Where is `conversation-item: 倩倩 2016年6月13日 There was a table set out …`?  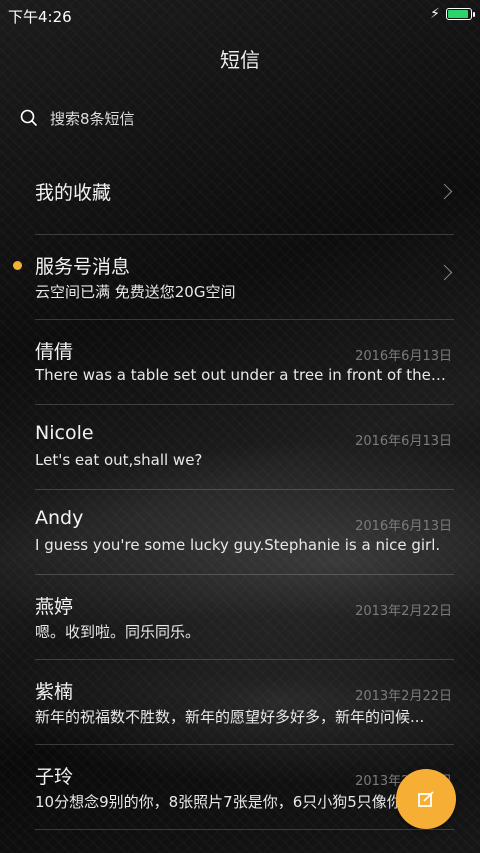 conversation-item: 倩倩 2016年6月13日 There was a table set out … is located at coordinates (244, 362).